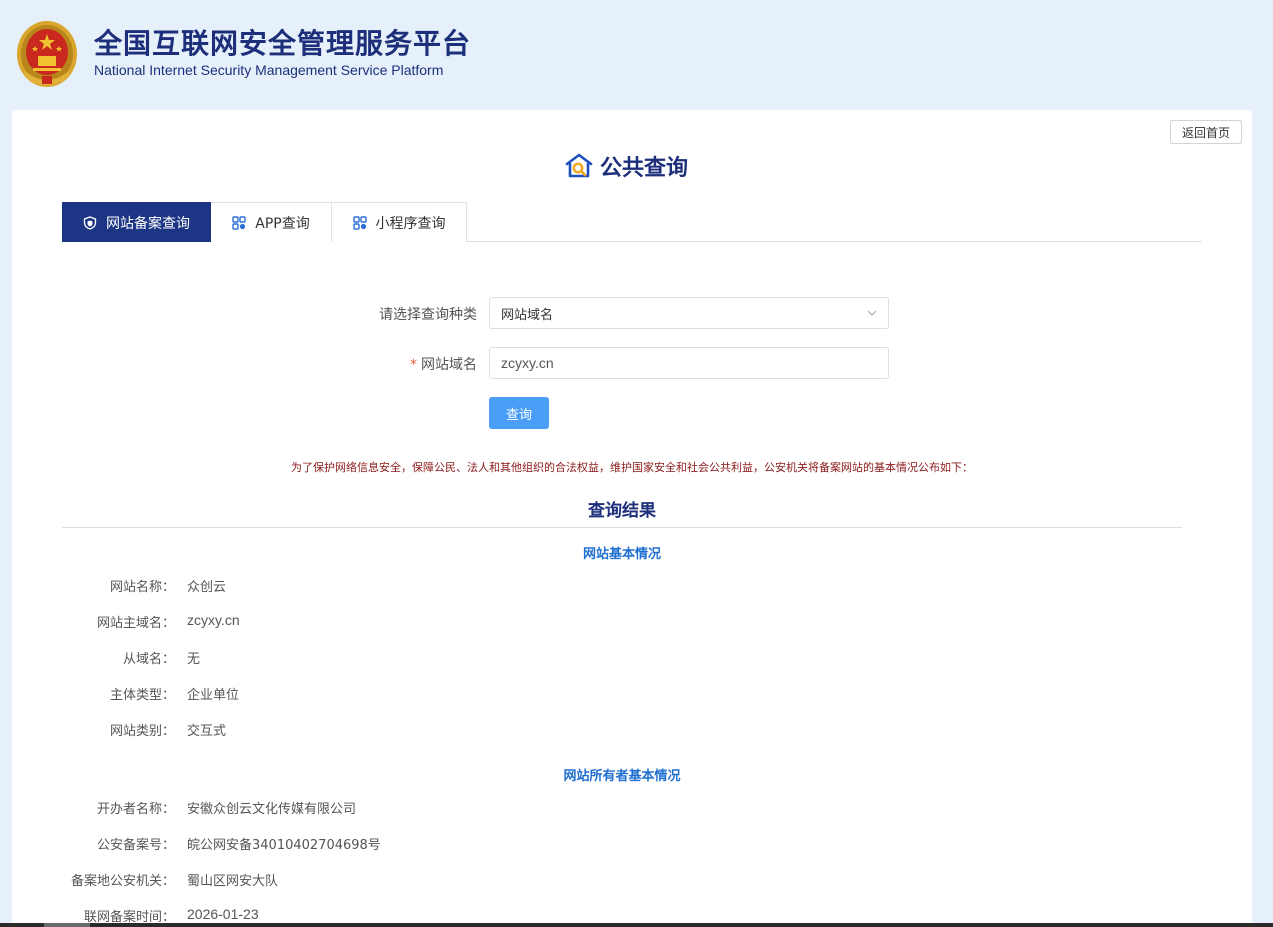 The width and height of the screenshot is (1273, 927). What do you see at coordinates (272, 809) in the screenshot?
I see `field-value: 安徽众创云文化传媒有限公司` at bounding box center [272, 809].